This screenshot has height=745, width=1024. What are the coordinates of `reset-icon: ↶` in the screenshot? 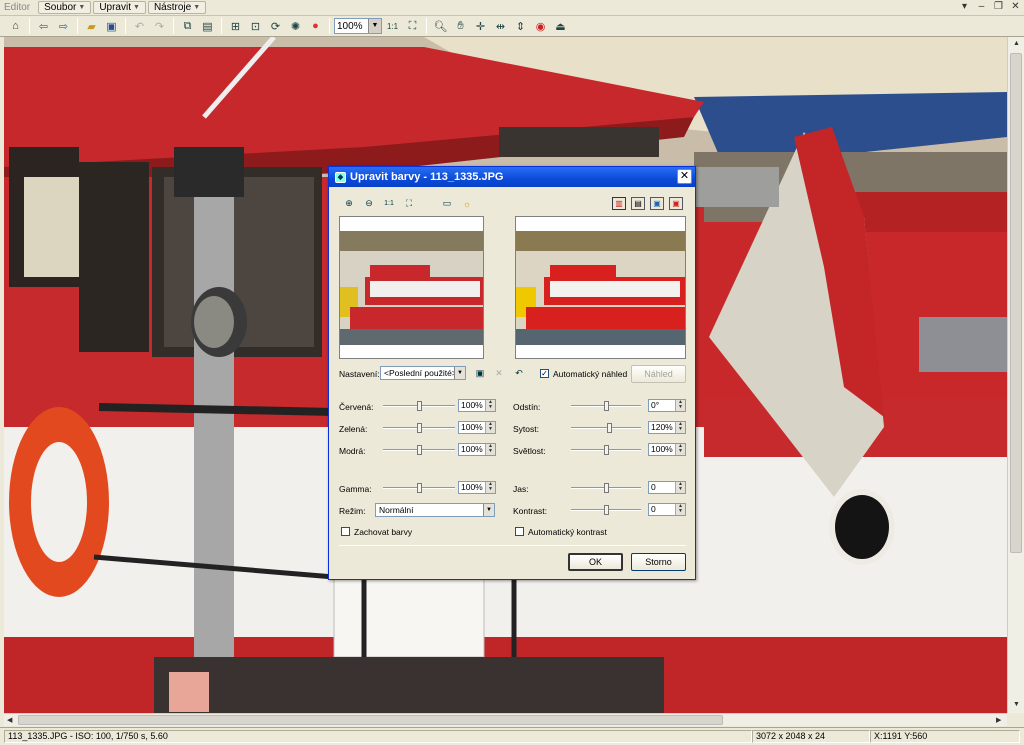 It's located at (519, 373).